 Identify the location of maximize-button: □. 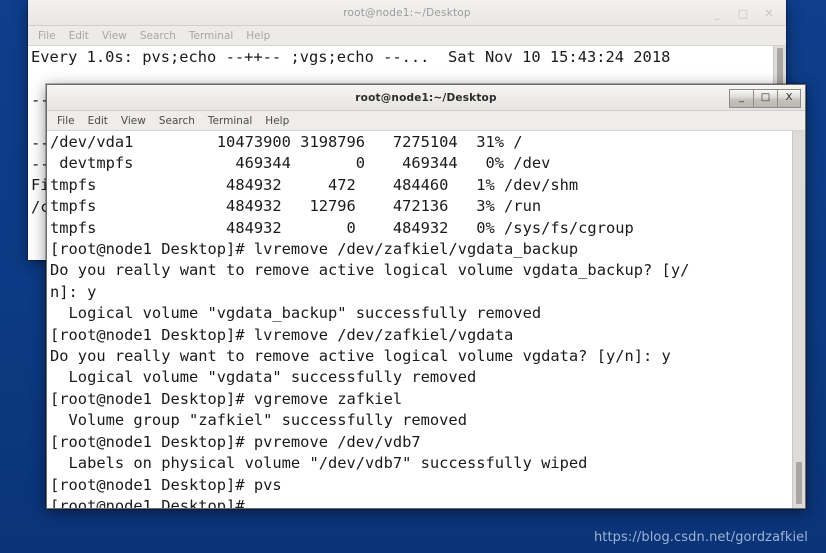
(765, 98).